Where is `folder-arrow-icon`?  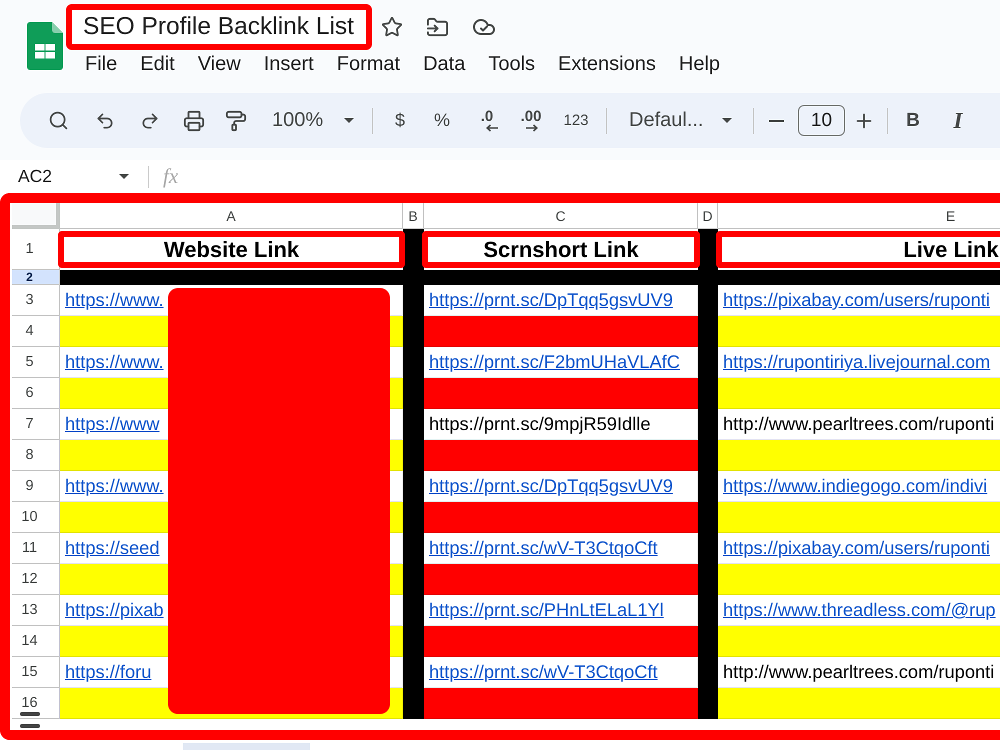 folder-arrow-icon is located at coordinates (437, 27).